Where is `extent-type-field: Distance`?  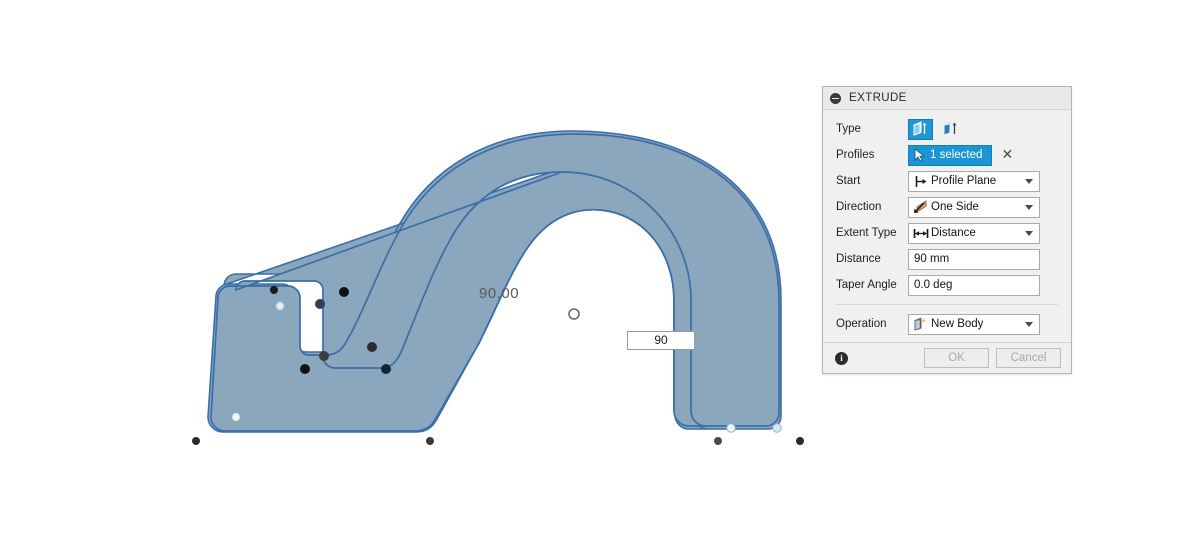 extent-type-field: Distance is located at coordinates (983, 233).